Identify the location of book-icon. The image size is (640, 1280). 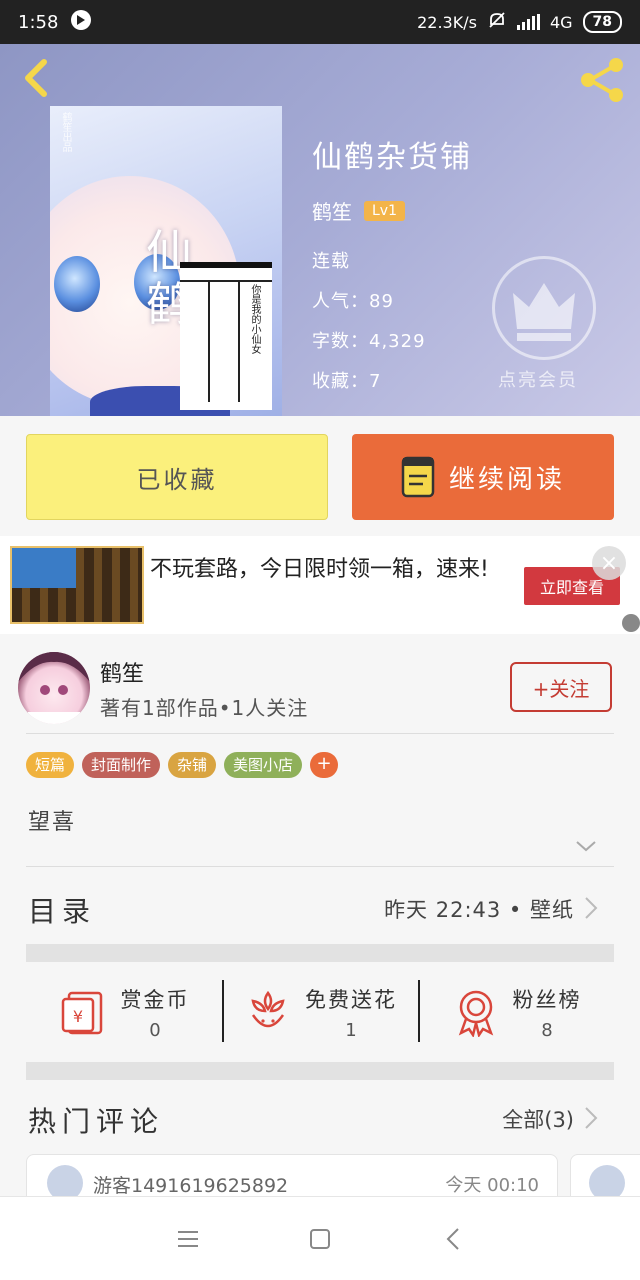
(418, 477).